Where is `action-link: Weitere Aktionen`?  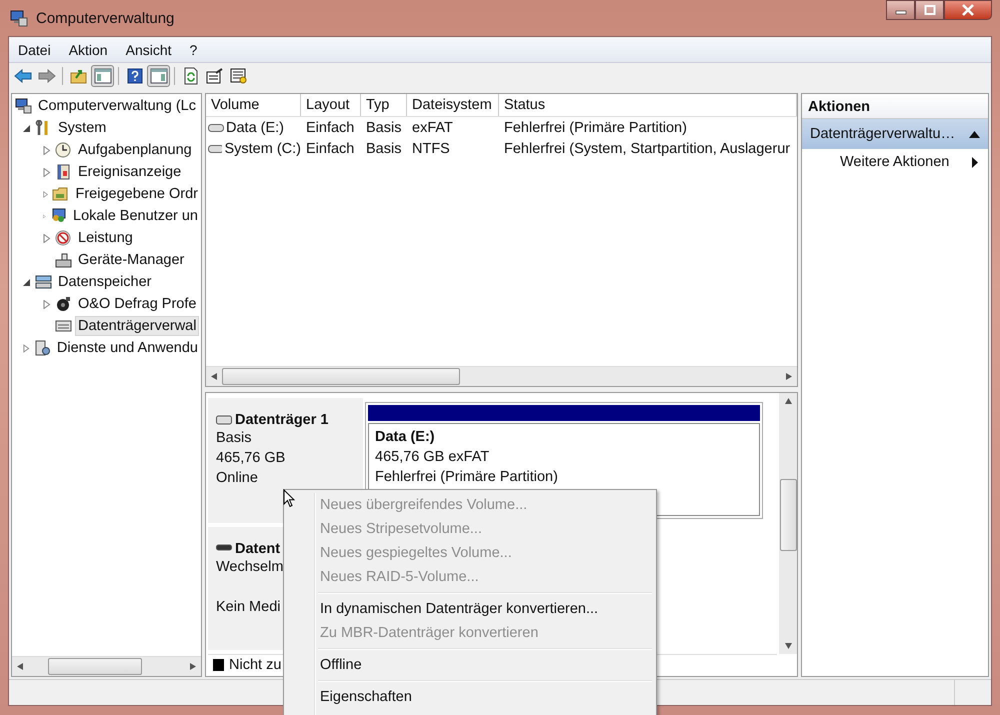 action-link: Weitere Aktionen is located at coordinates (895, 162).